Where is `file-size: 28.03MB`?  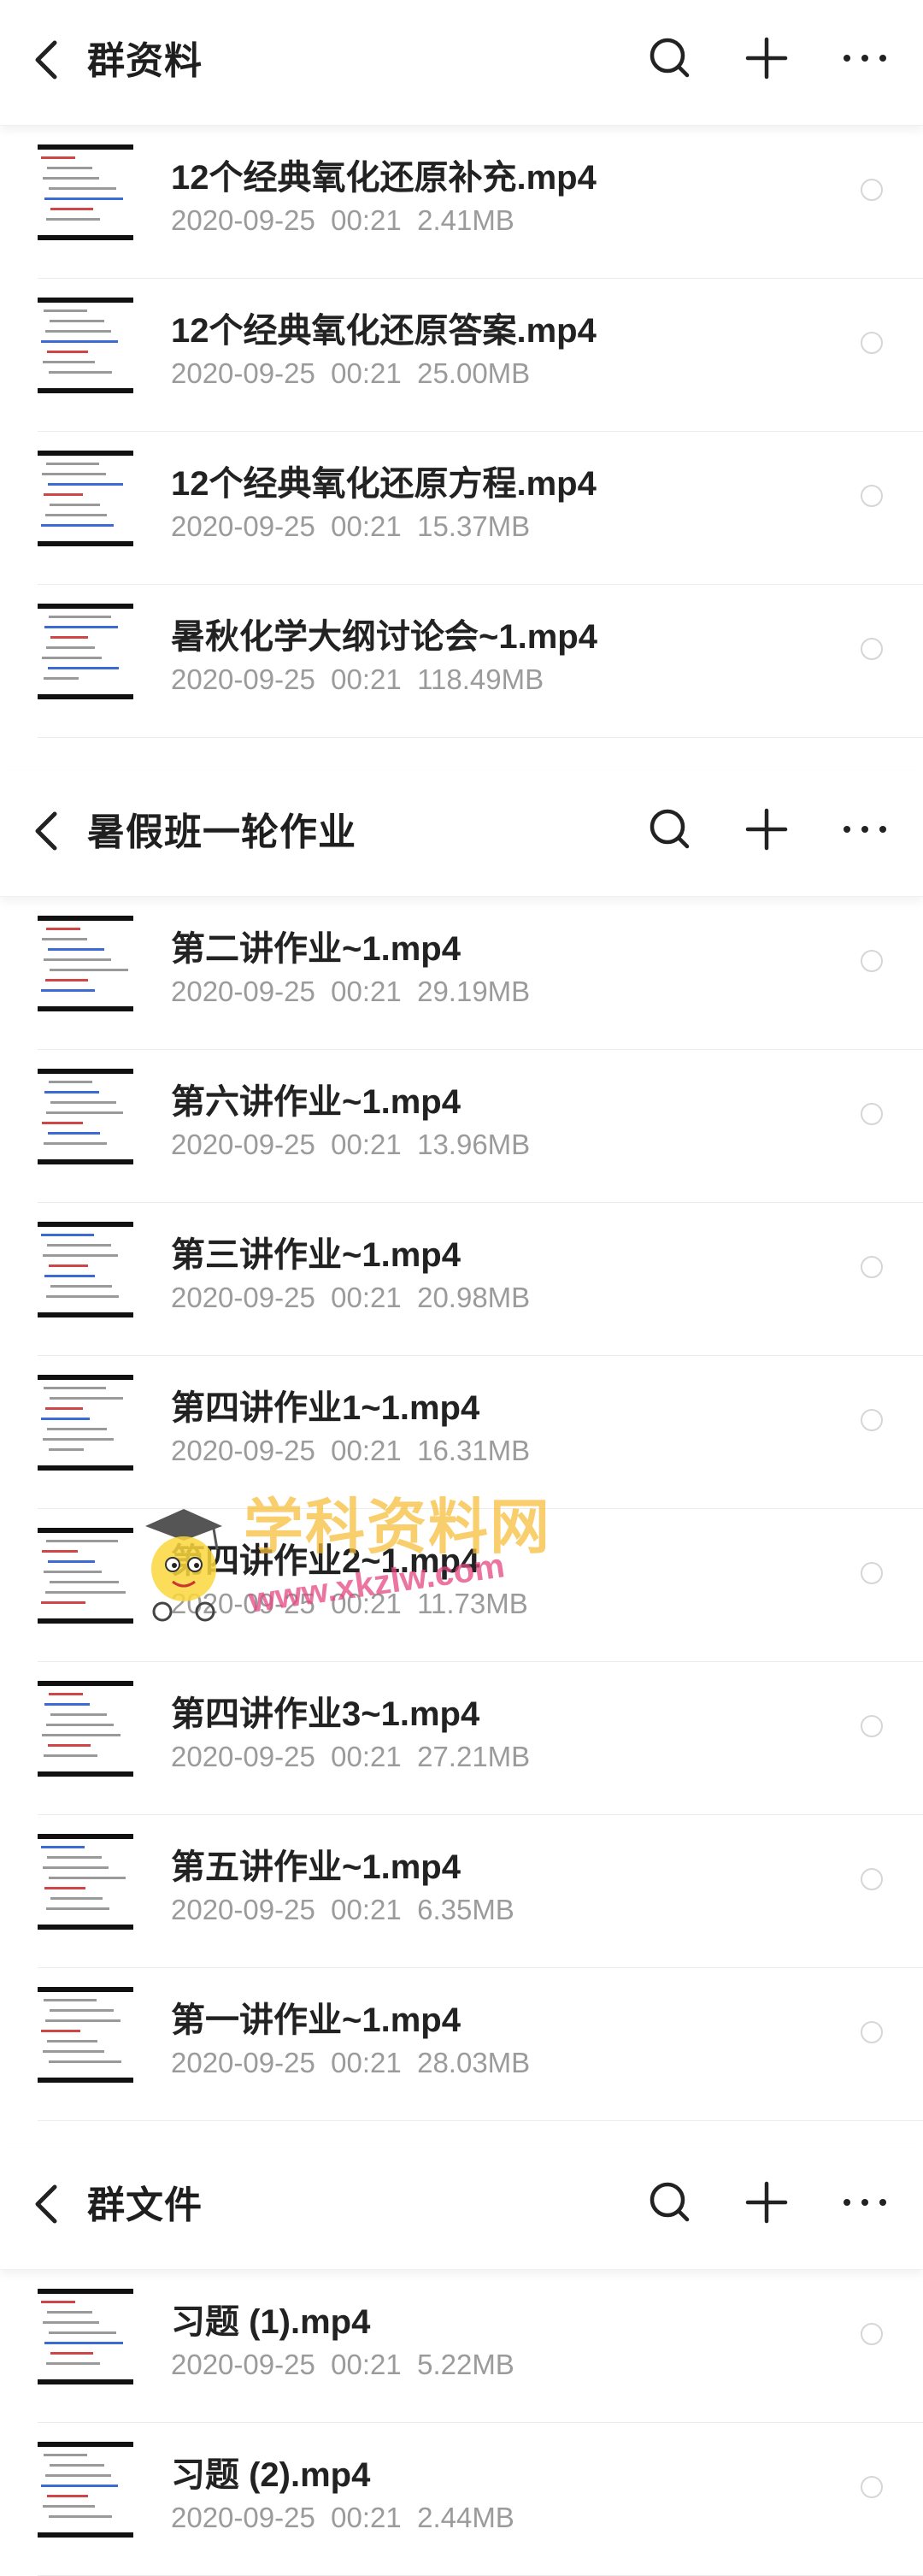
file-size: 28.03MB is located at coordinates (474, 2062).